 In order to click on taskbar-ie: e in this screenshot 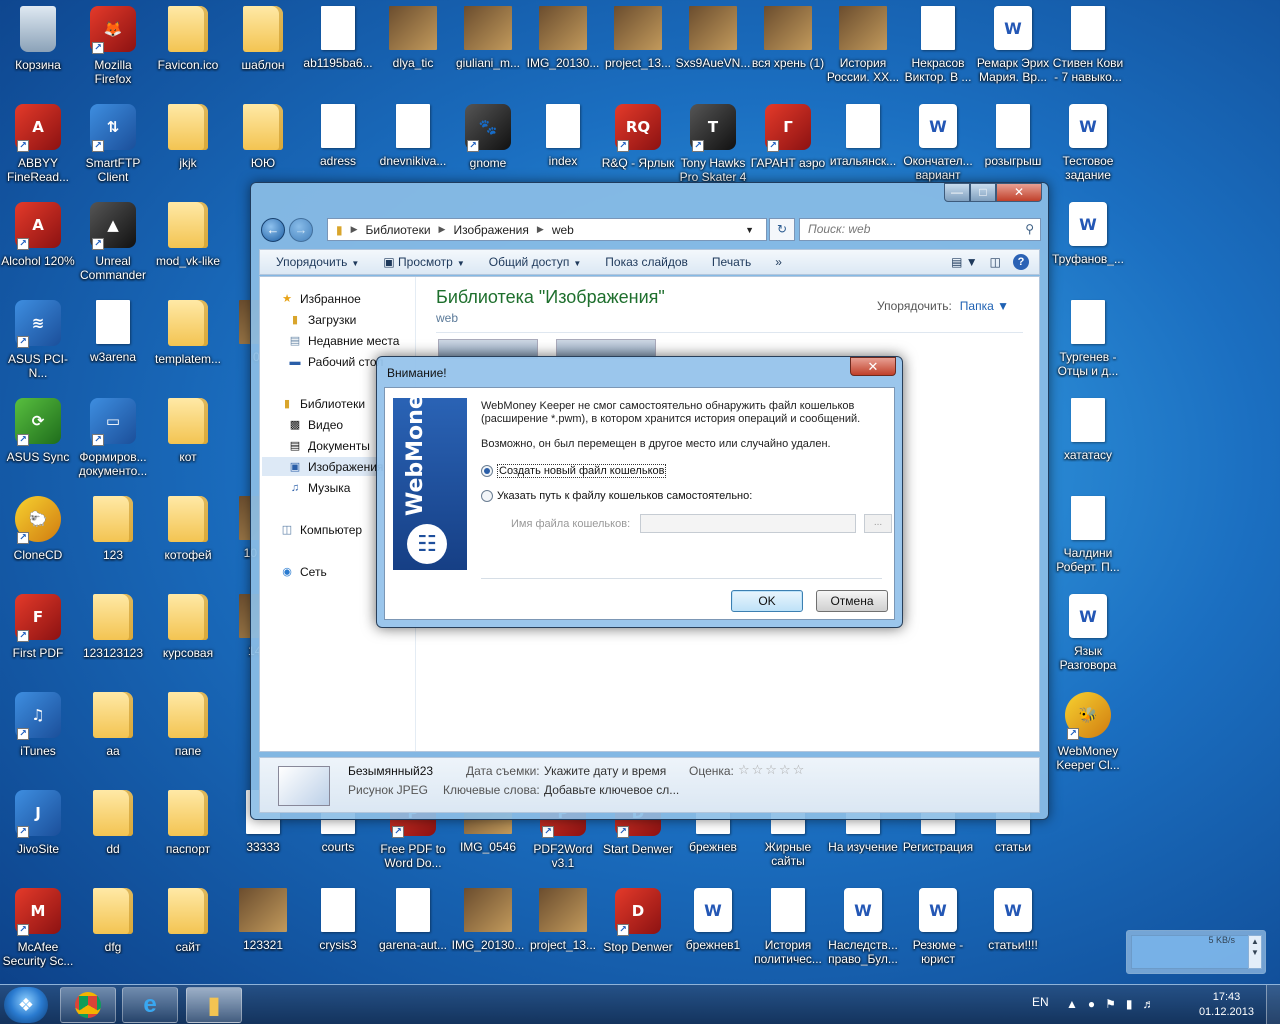, I will do `click(150, 1005)`.